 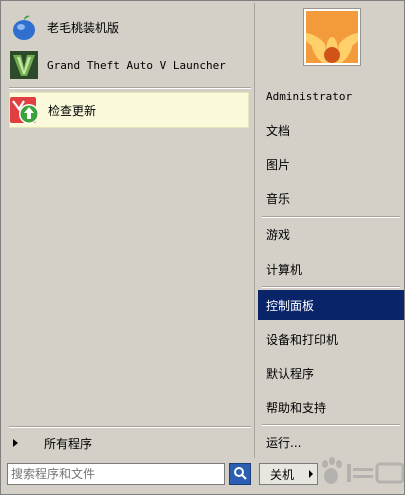 I want to click on peach-icon, so click(x=24, y=27).